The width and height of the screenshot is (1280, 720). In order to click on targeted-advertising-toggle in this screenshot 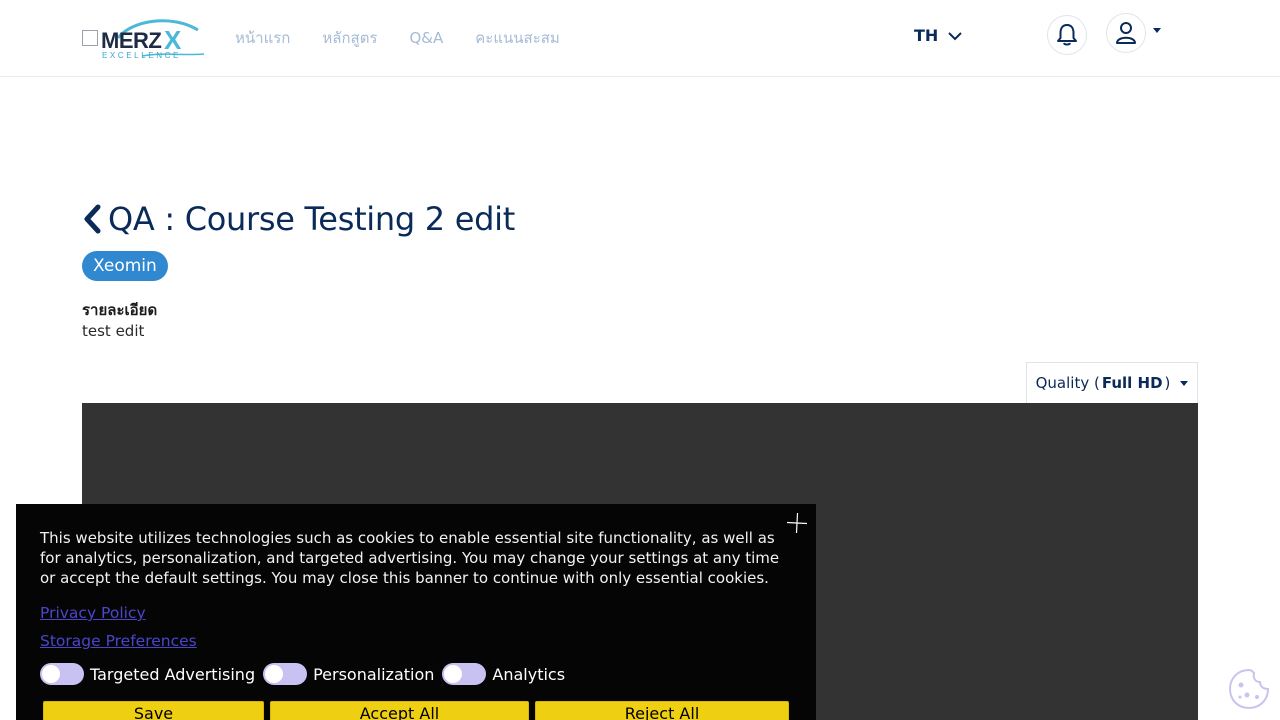, I will do `click(62, 674)`.